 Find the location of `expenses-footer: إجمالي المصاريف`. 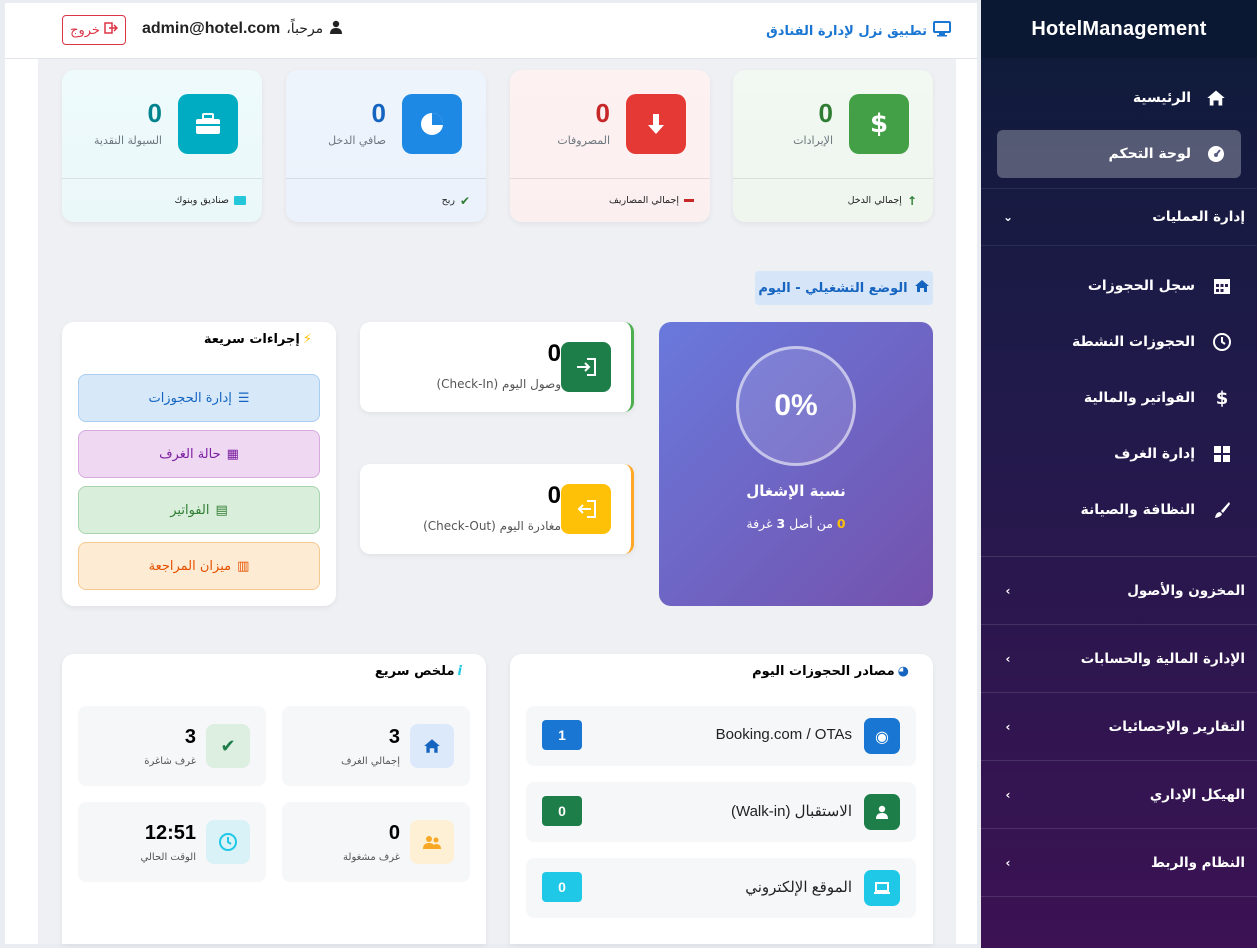

expenses-footer: إجمالي المصاريف is located at coordinates (610, 200).